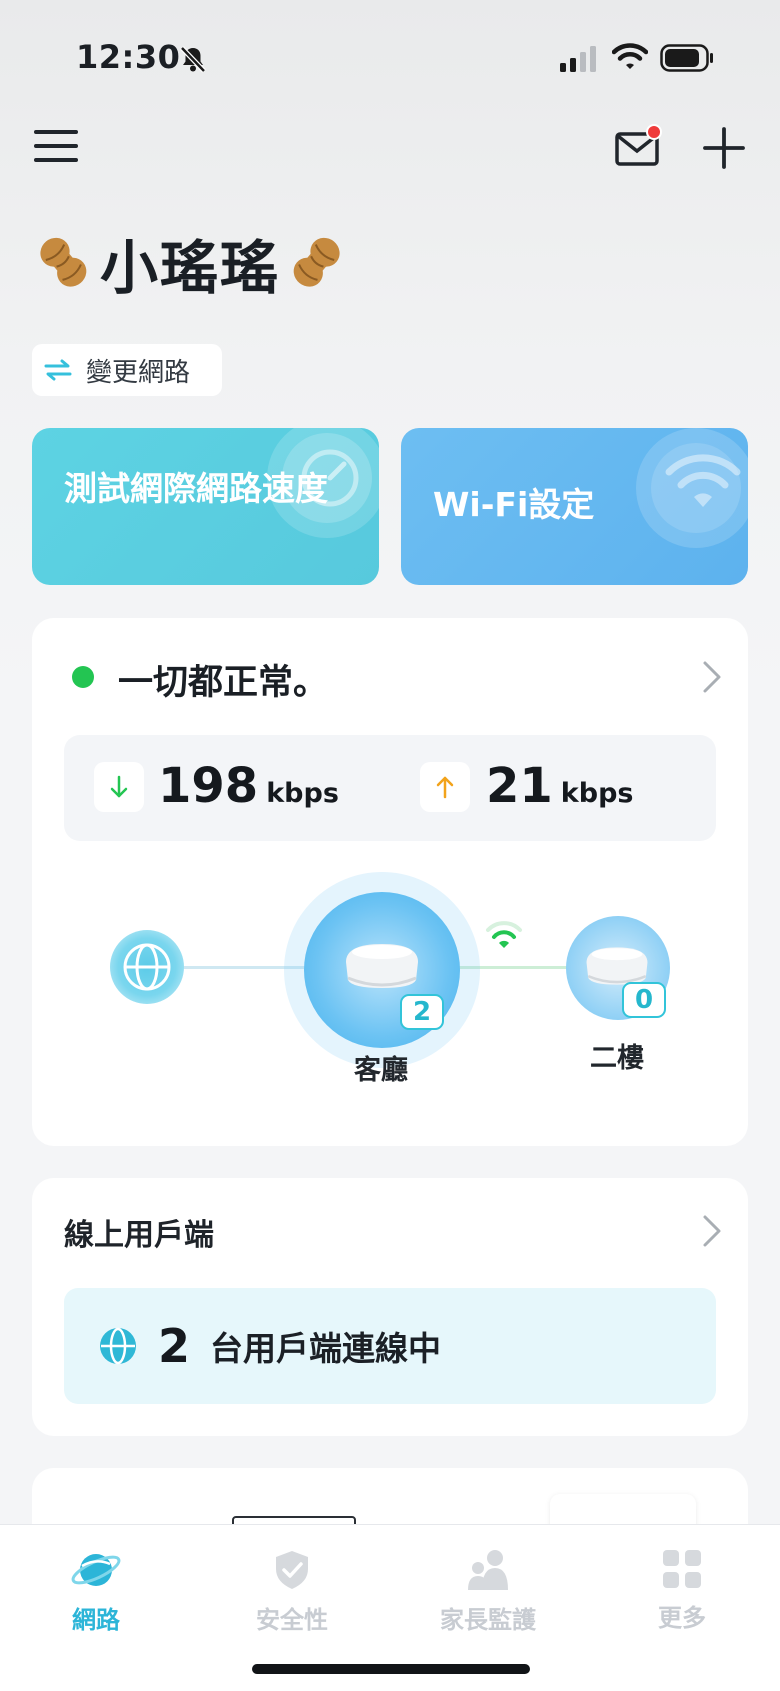 This screenshot has height=1691, width=780. I want to click on menu-button, so click(56, 148).